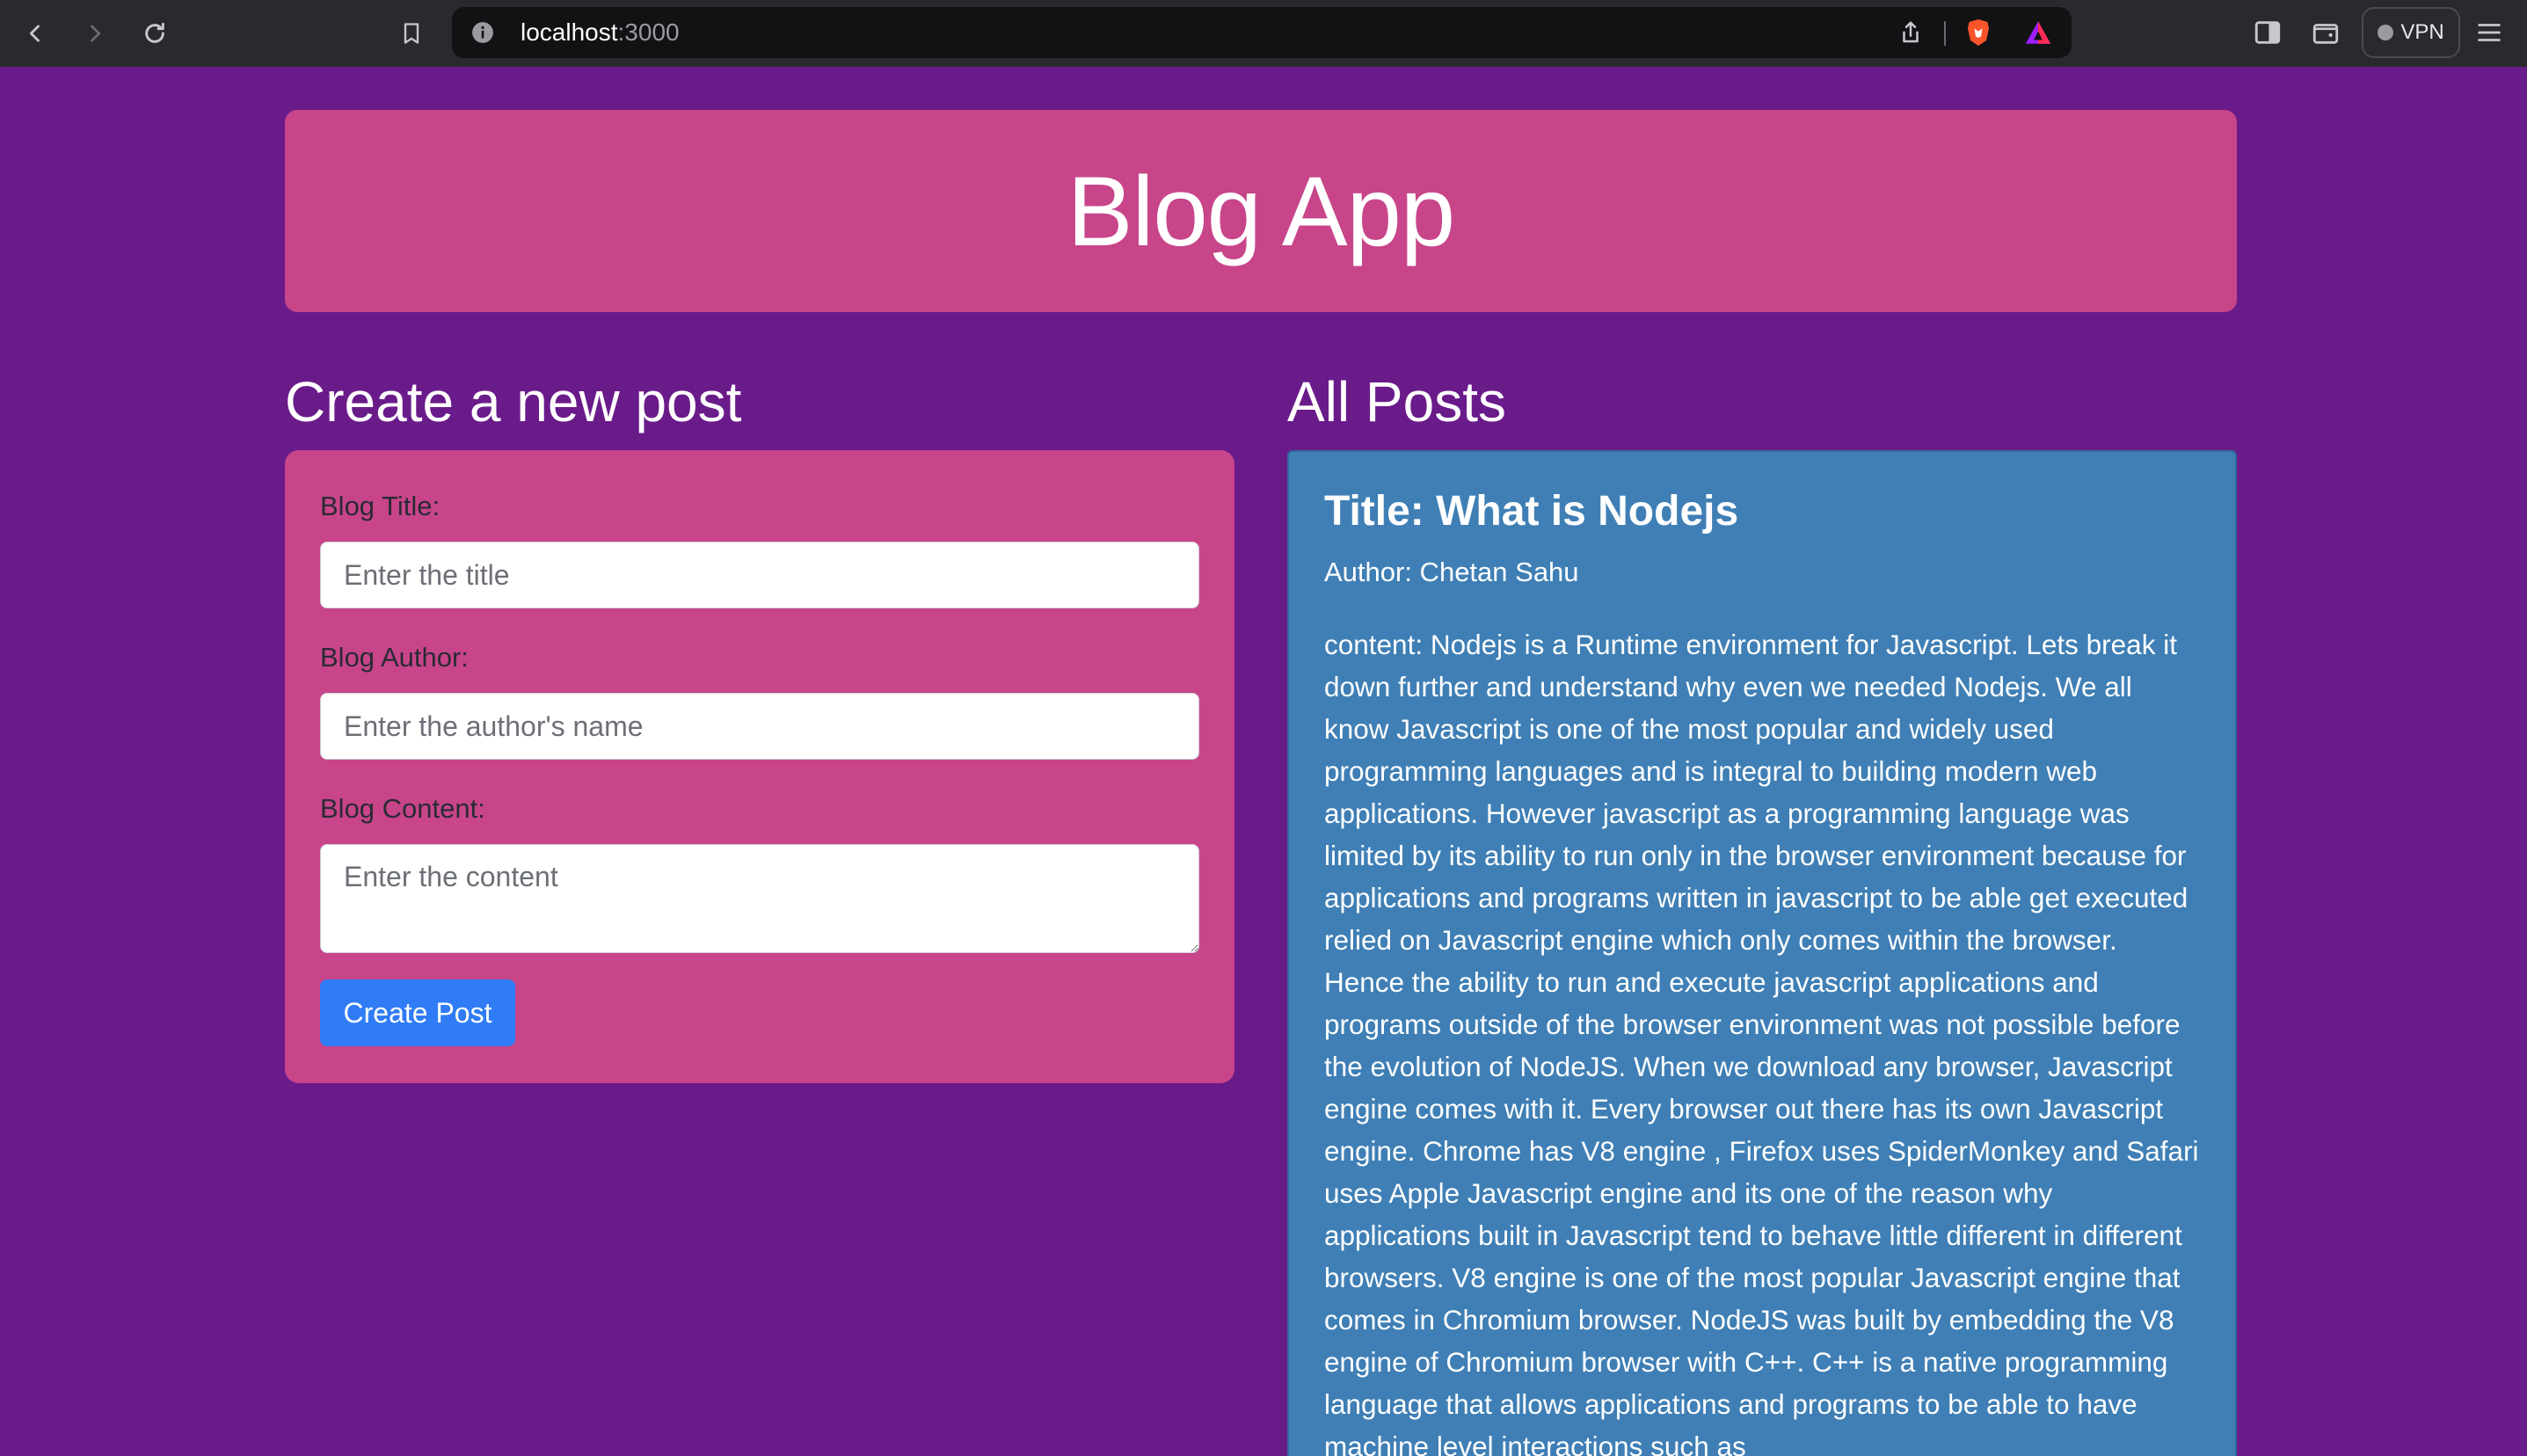 The height and width of the screenshot is (1456, 2527). I want to click on url-port: :3000, so click(648, 32).